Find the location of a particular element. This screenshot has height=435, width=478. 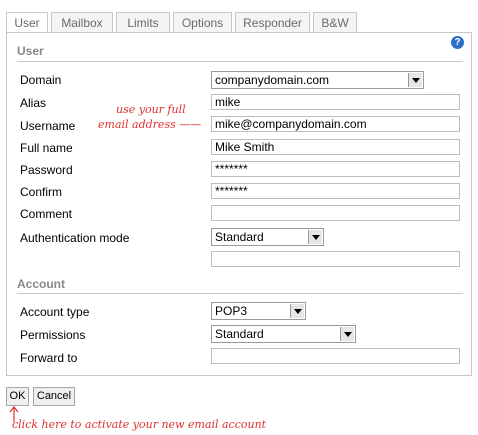

permissions-value: Standard is located at coordinates (239, 334).